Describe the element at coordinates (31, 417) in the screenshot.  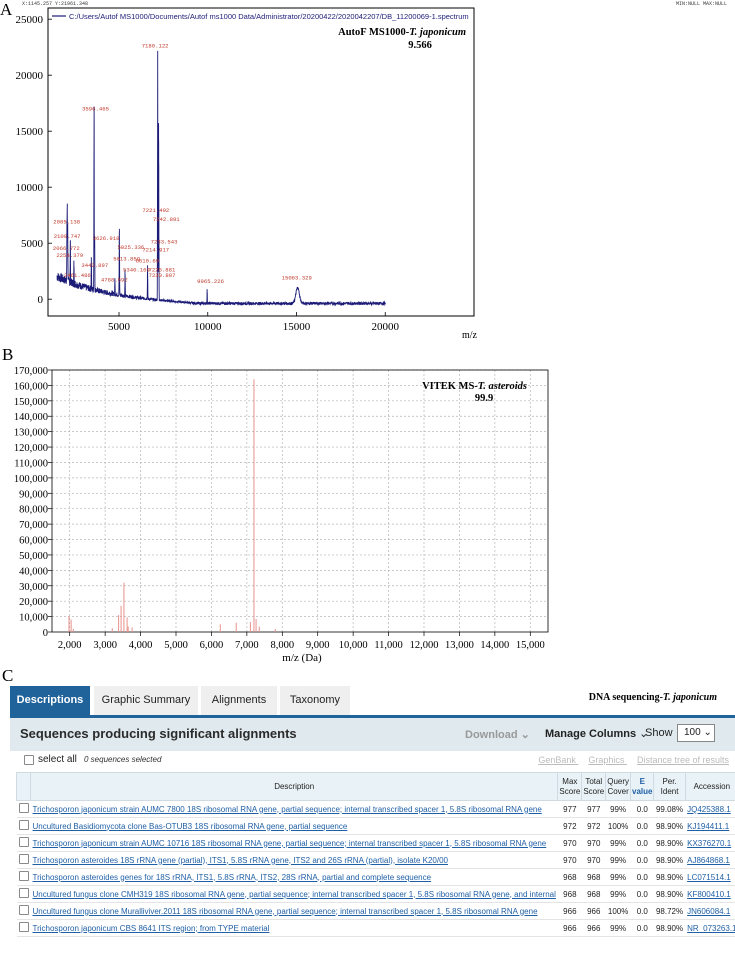
I see `y-tick-label-b: 140,000` at that location.